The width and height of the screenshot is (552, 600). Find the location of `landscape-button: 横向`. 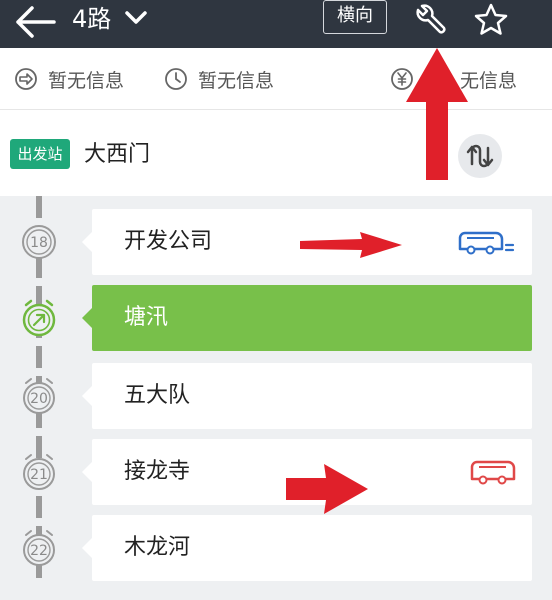

landscape-button: 横向 is located at coordinates (355, 17).